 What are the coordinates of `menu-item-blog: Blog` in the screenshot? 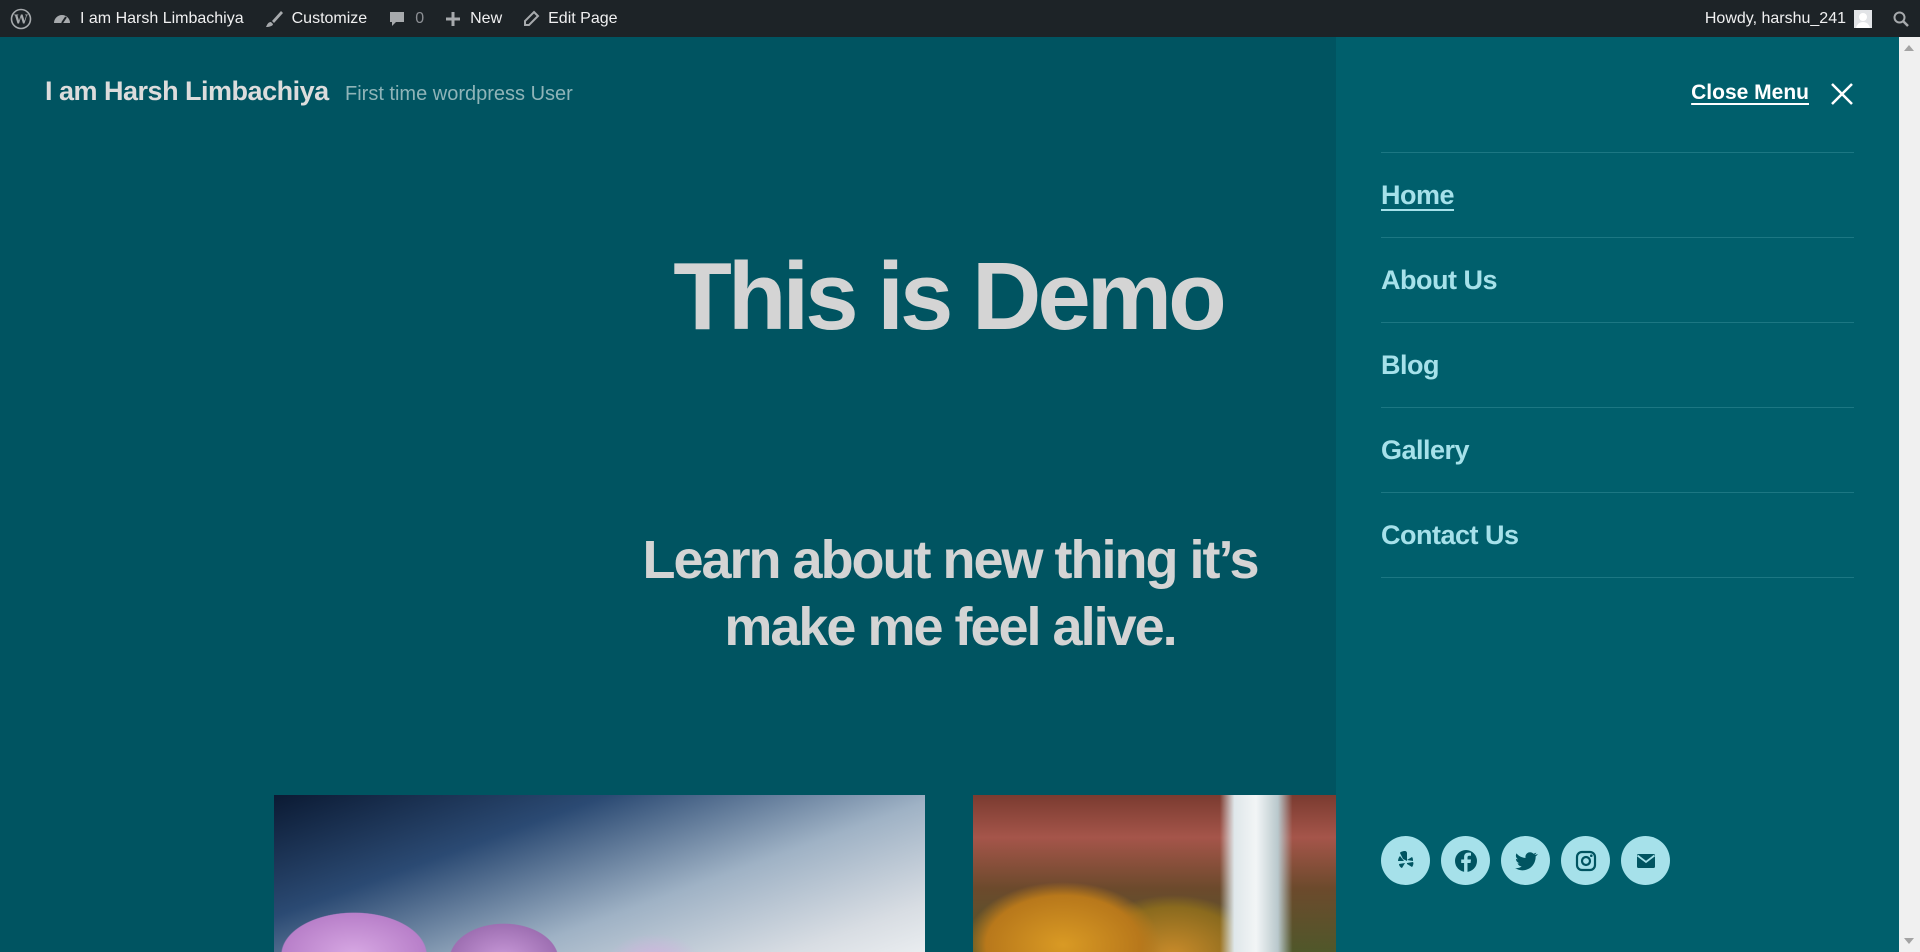 It's located at (1617, 364).